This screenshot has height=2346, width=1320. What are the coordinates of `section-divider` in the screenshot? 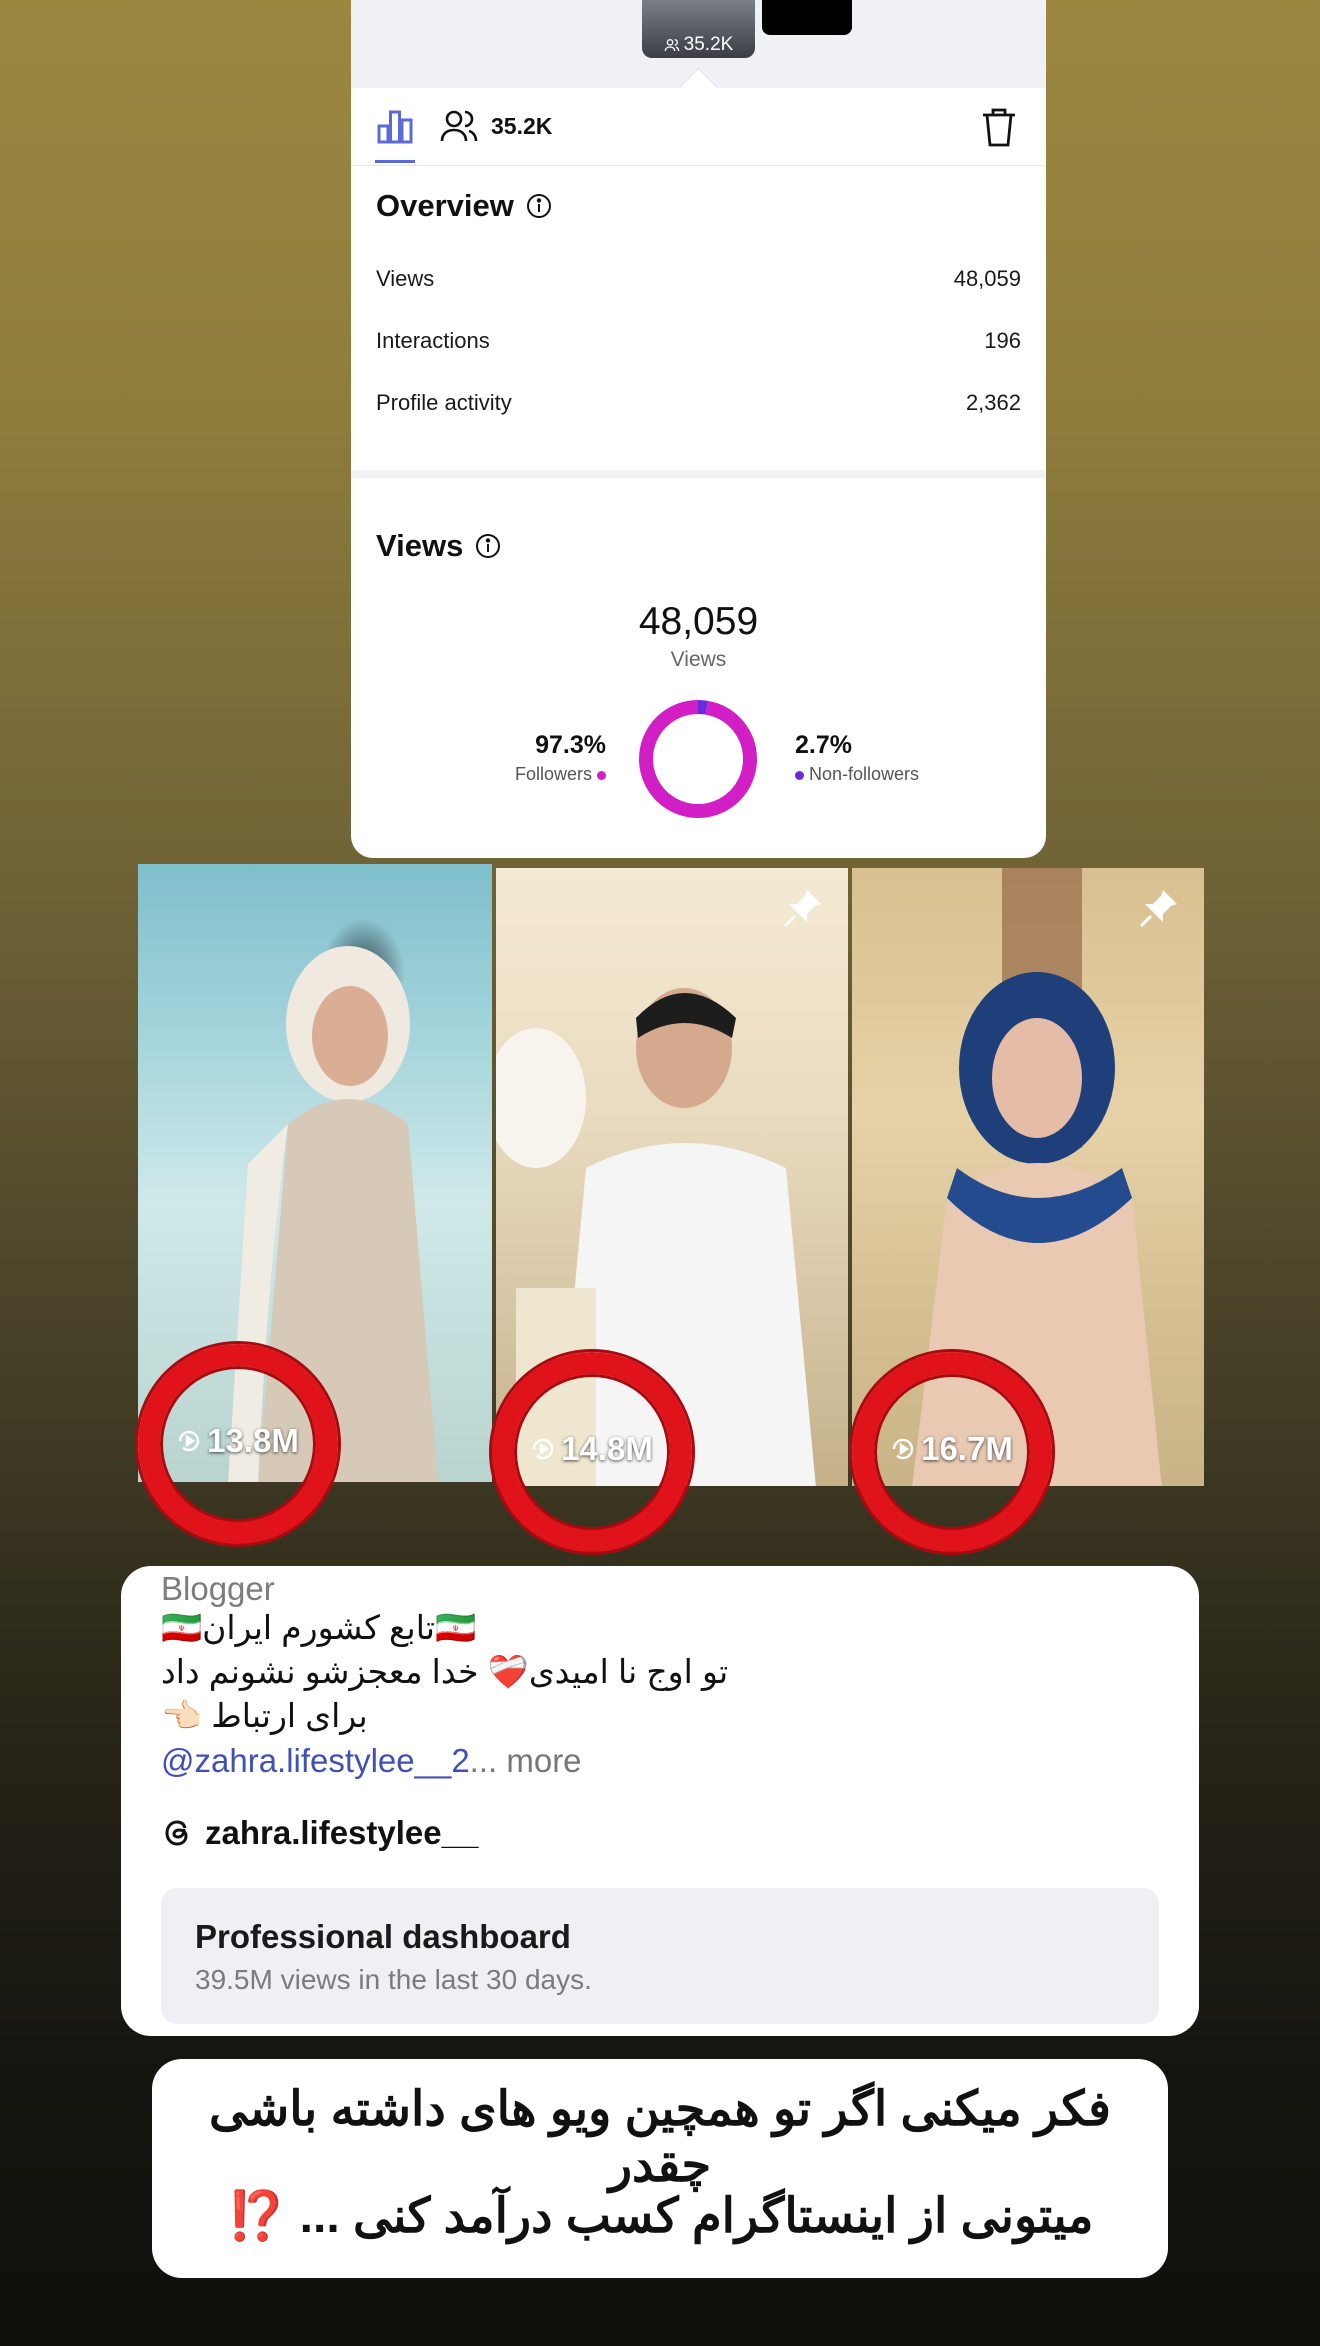 It's located at (698, 474).